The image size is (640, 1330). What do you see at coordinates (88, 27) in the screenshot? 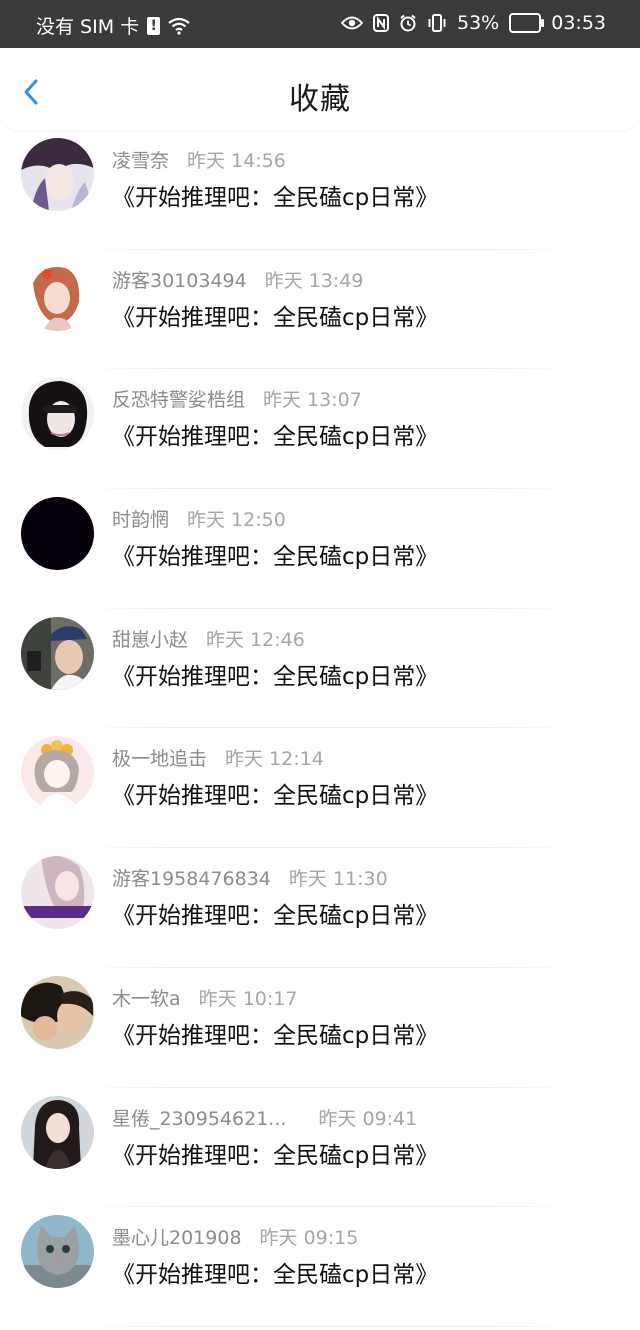
I see `carrier-text: 没有 SIM 卡` at bounding box center [88, 27].